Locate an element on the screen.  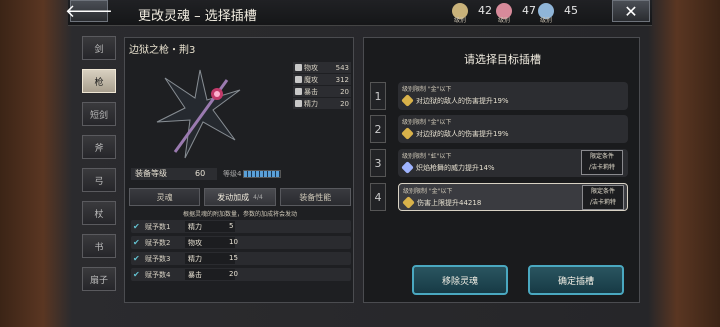
currency-3-value: 45 is located at coordinates (571, 10).